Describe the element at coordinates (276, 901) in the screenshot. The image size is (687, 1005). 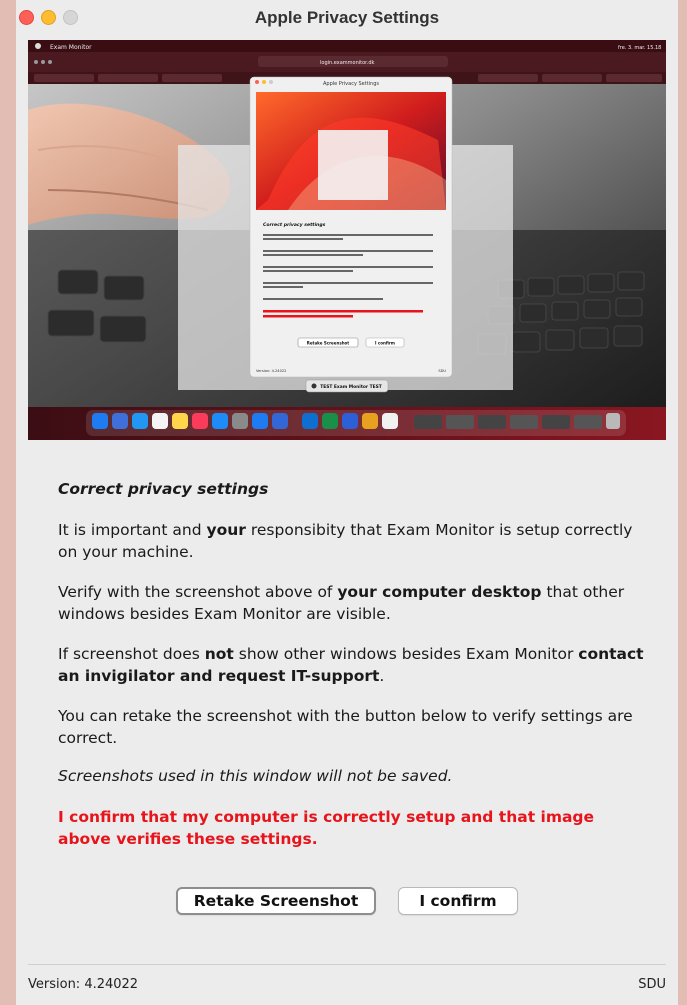
I see `retake-screenshot-button: Retake Screenshot` at that location.